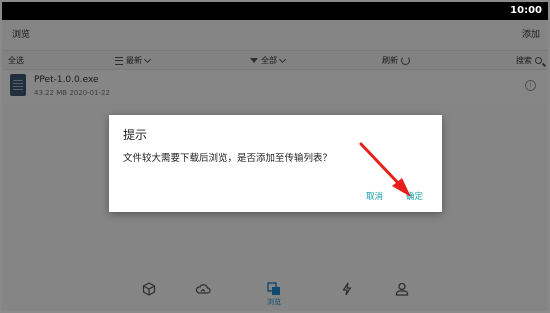 The width and height of the screenshot is (550, 313). Describe the element at coordinates (135, 135) in the screenshot. I see `dialog-title: 提示` at that location.